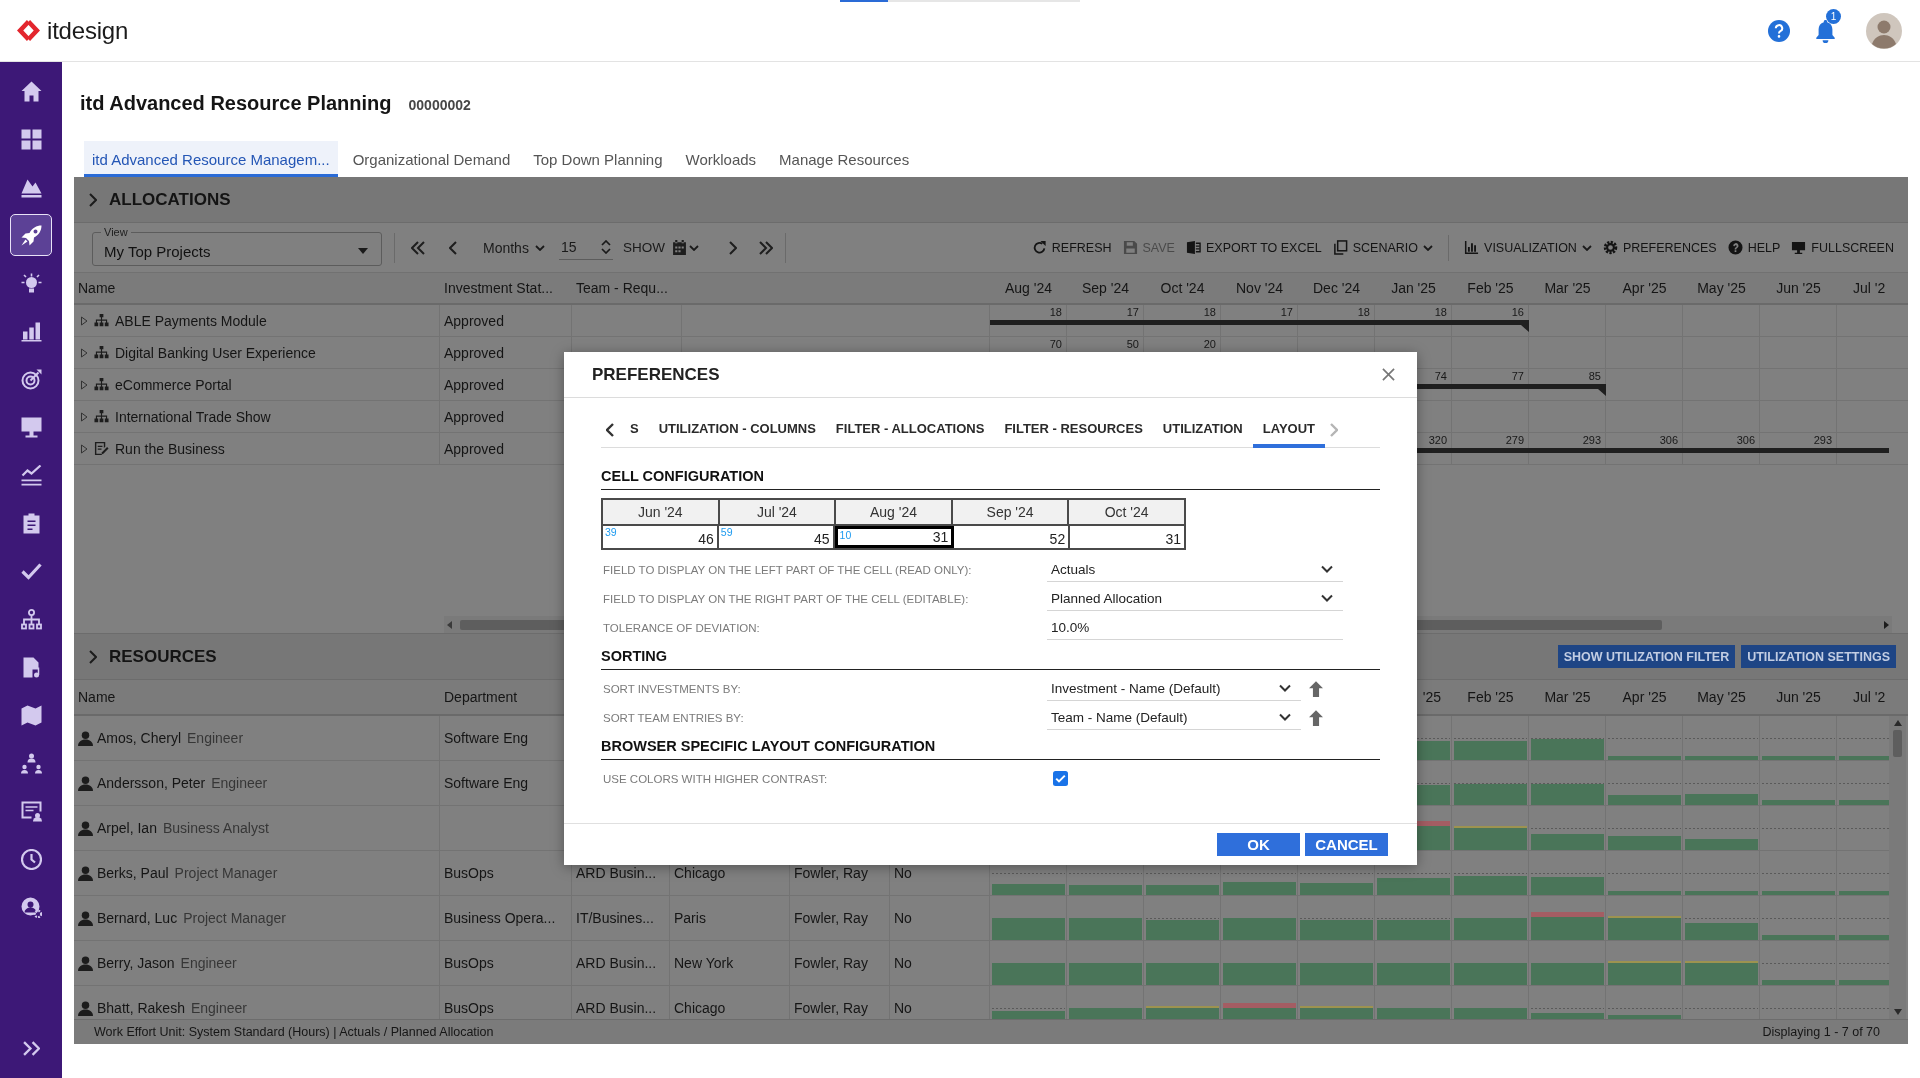 This screenshot has width=1920, height=1078. What do you see at coordinates (706, 539) in the screenshot?
I see `planned-value: 46` at bounding box center [706, 539].